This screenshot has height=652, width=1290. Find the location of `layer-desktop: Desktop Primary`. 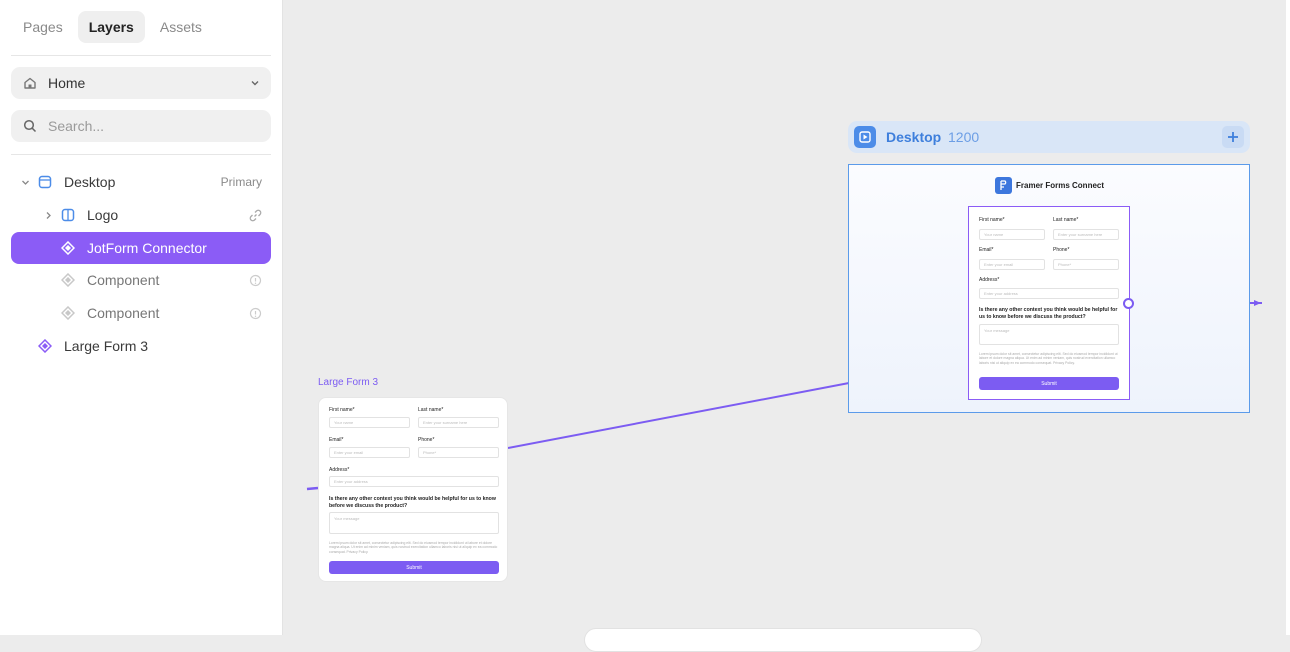

layer-desktop: Desktop Primary is located at coordinates (141, 182).